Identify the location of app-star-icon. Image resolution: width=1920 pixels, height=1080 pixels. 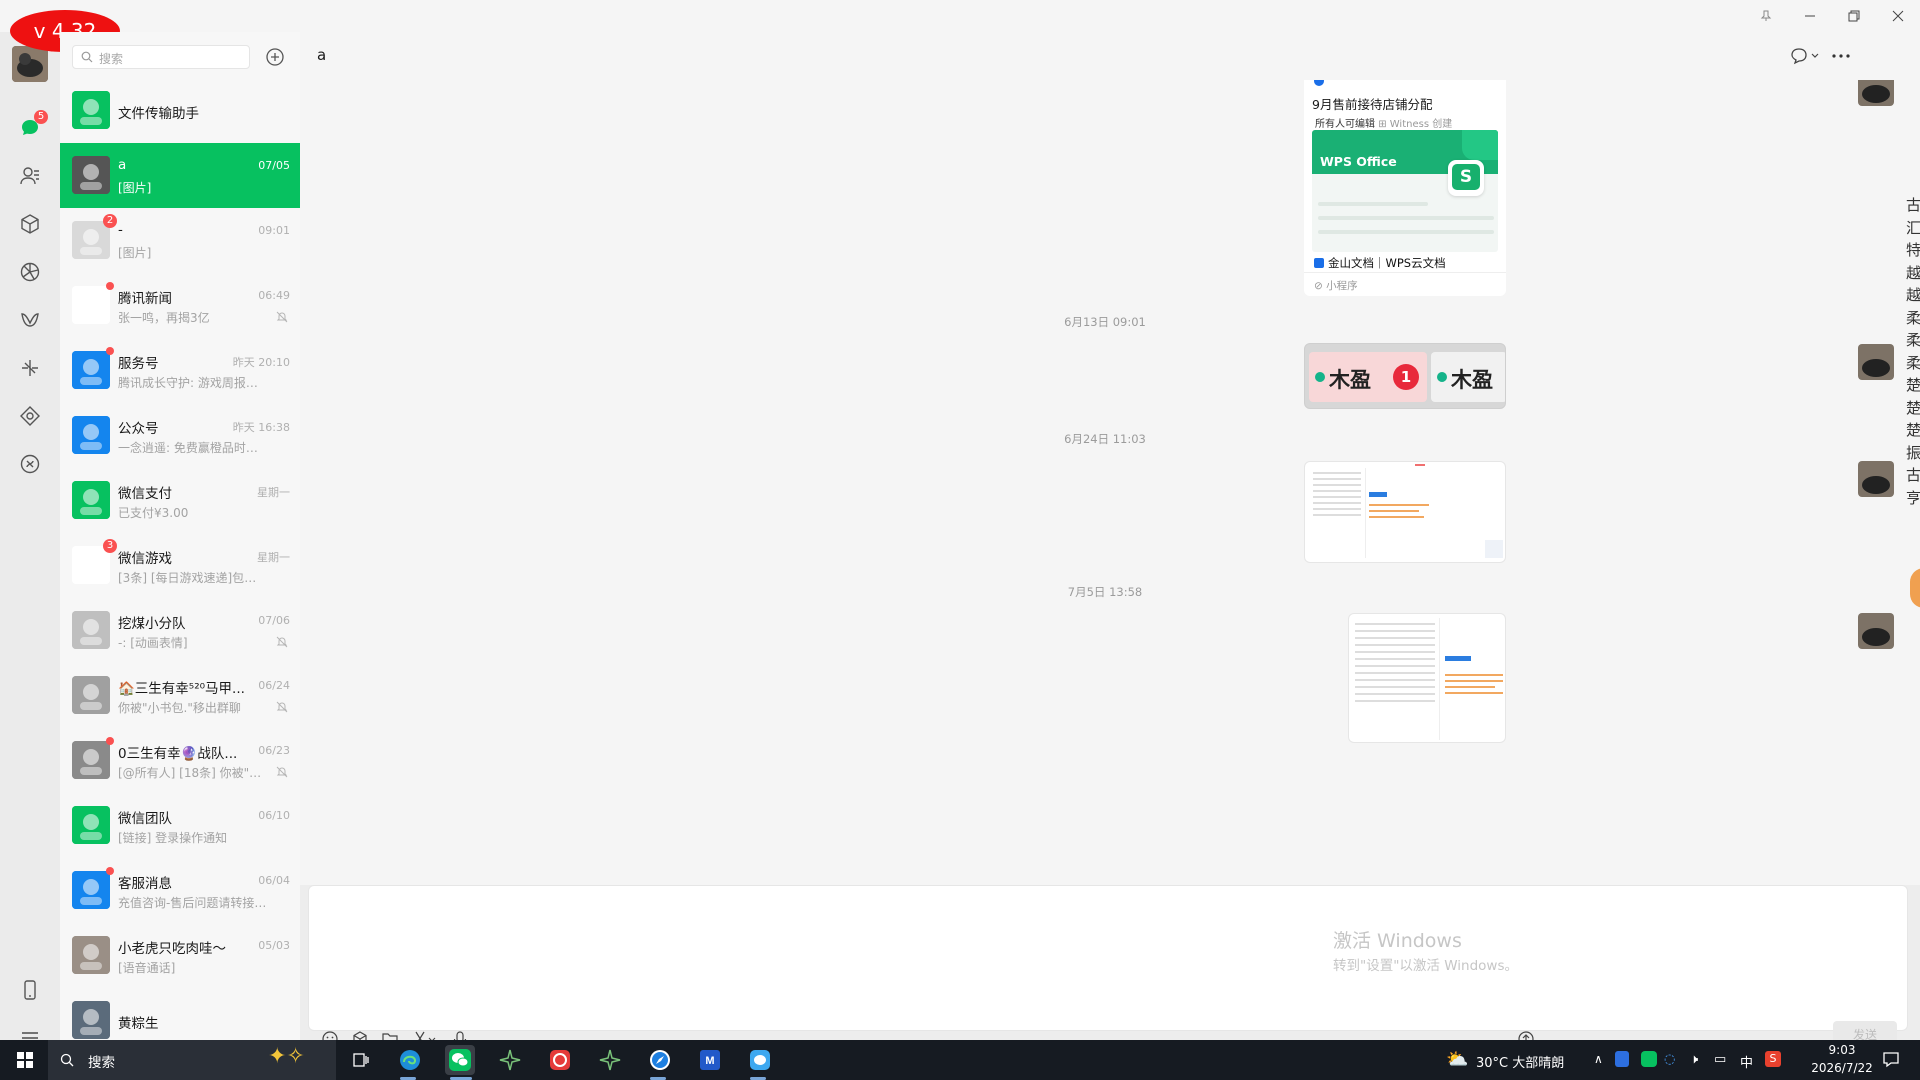
(510, 1060).